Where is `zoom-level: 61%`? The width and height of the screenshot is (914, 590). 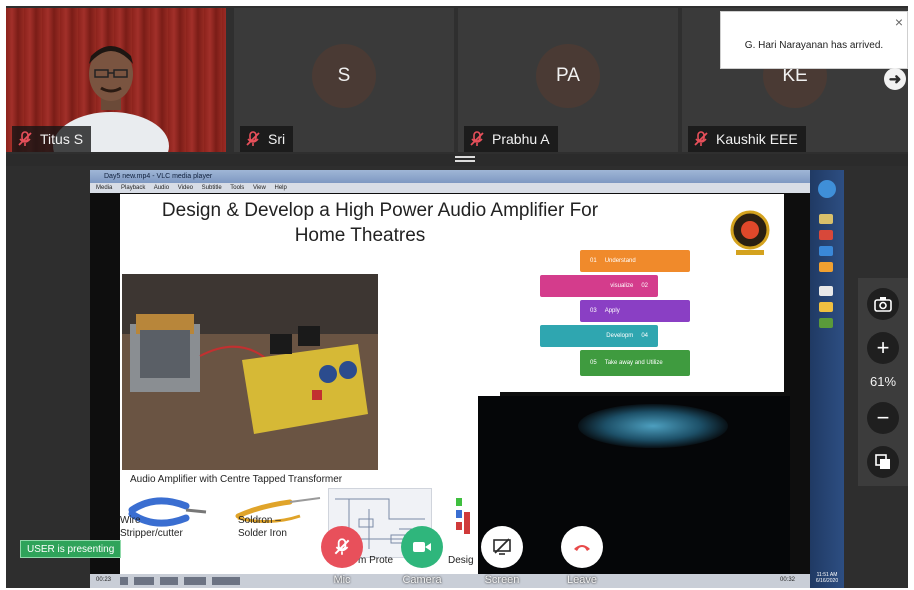 zoom-level: 61% is located at coordinates (883, 381).